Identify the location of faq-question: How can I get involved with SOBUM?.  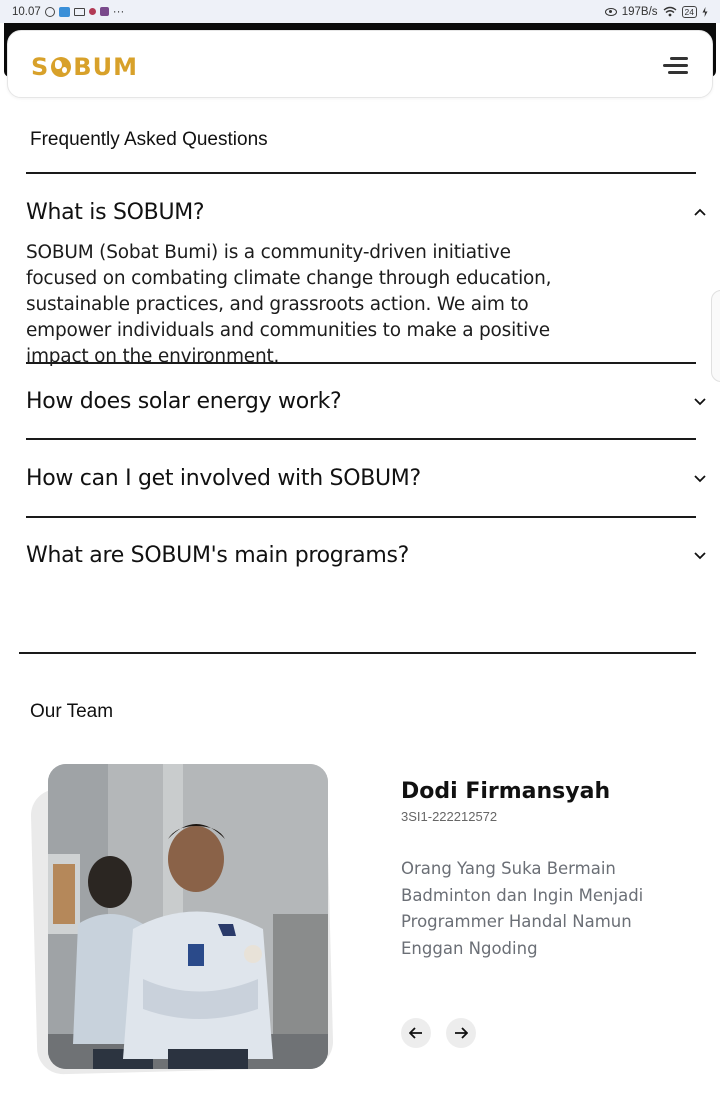
(223, 478).